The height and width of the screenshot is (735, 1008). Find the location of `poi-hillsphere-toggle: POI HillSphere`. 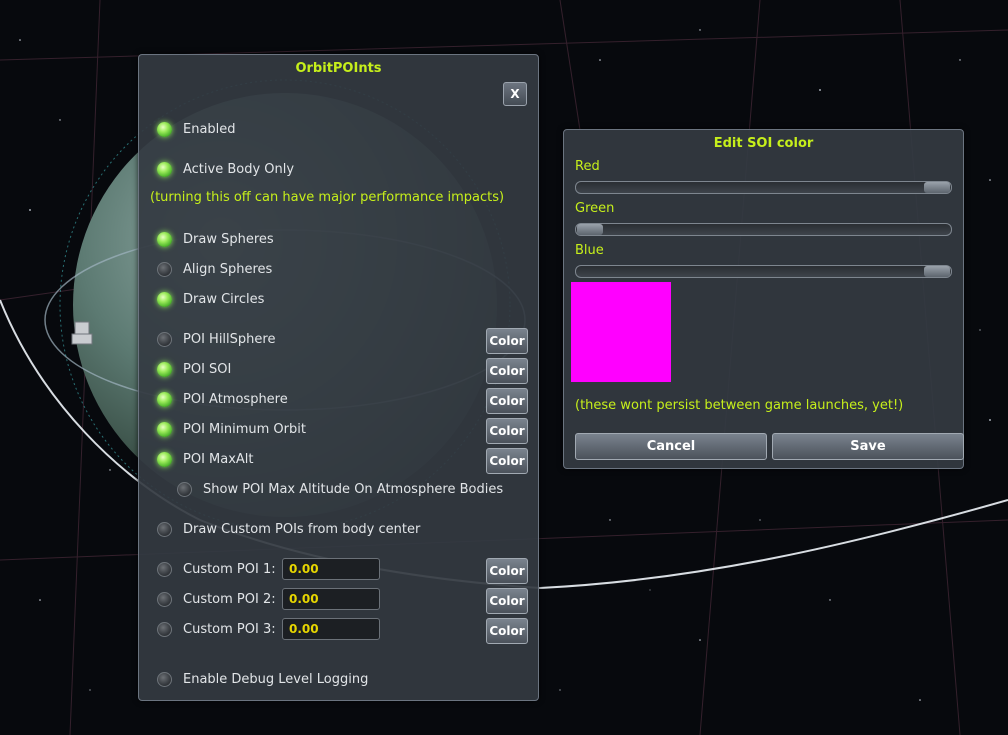

poi-hillsphere-toggle: POI HillSphere is located at coordinates (216, 339).